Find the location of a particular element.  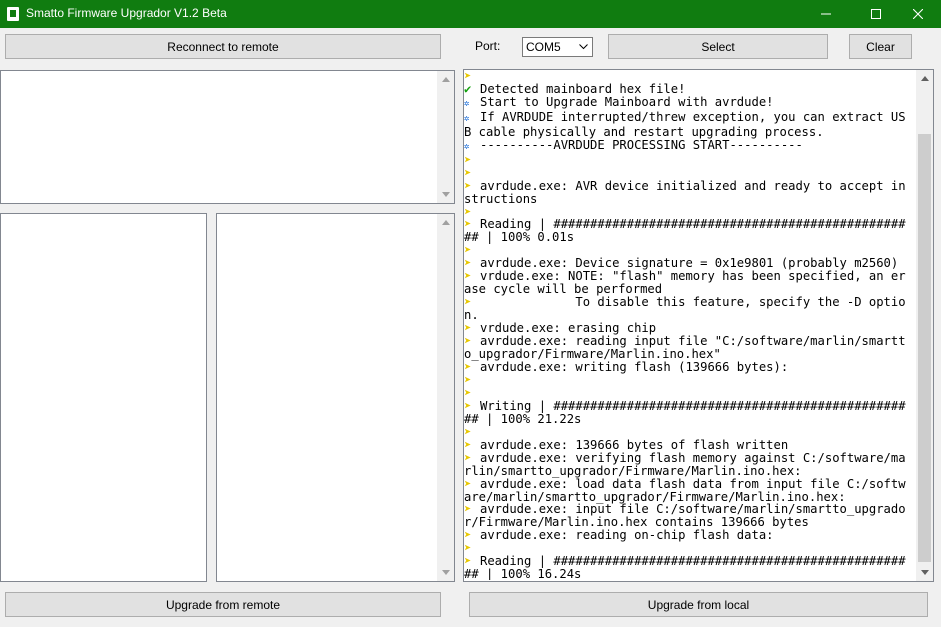

close-icon is located at coordinates (918, 14).